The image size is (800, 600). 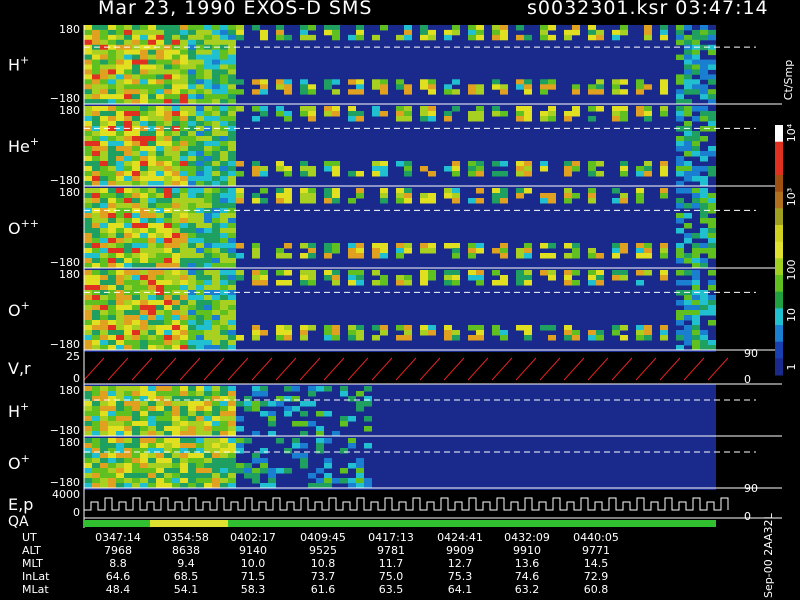 I want to click on panel-7-label: E,p, so click(x=20, y=504).